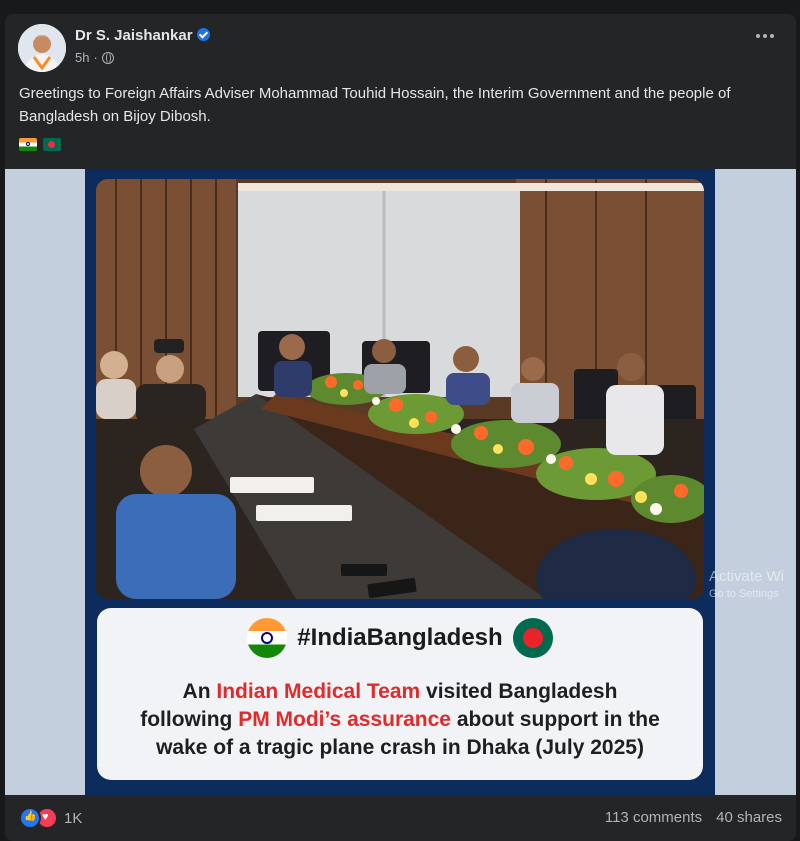 This screenshot has width=800, height=841. Describe the element at coordinates (749, 817) in the screenshot. I see `shares-count: 40 shares` at that location.